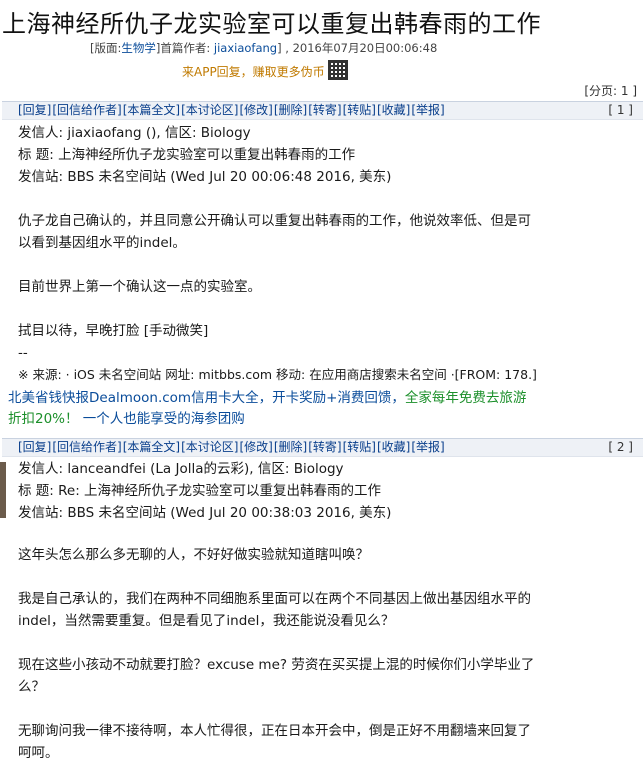 This screenshot has width=643, height=769. What do you see at coordinates (274, 221) in the screenshot?
I see `post-line: 仇子龙自己确认的，并且同意公开确认可以重复出韩春雨的工作，他说效率低、但是可` at bounding box center [274, 221].